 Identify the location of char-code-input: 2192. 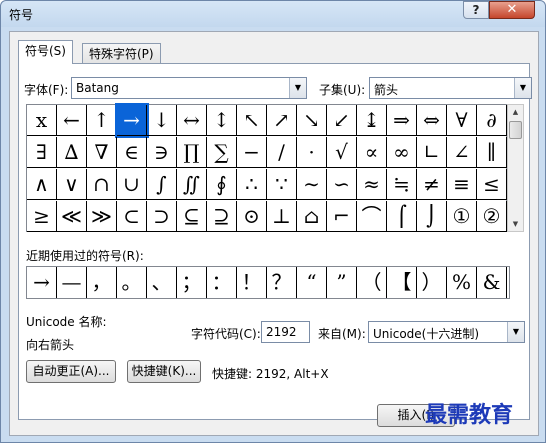
(285, 332).